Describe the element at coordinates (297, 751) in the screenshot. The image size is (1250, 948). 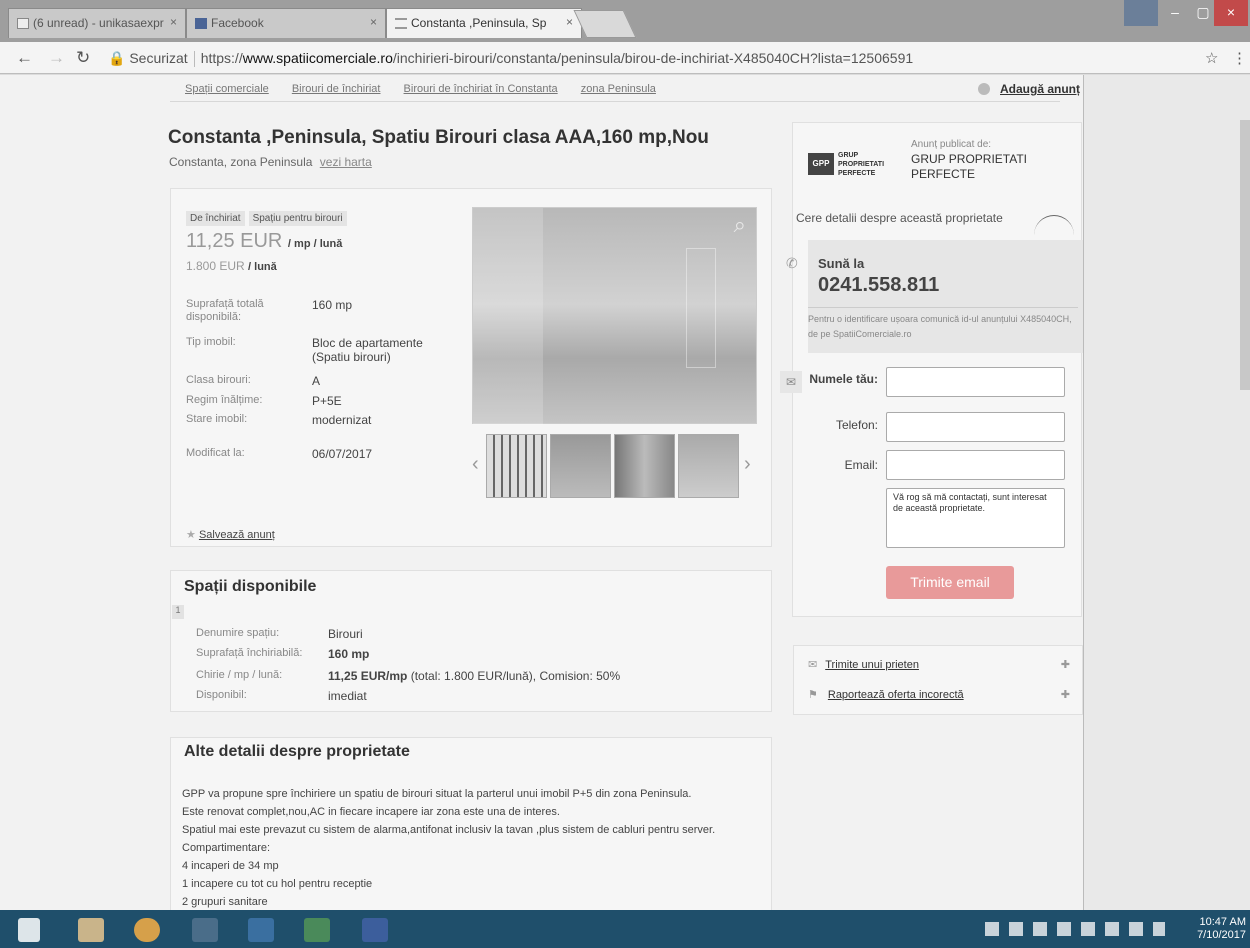
I see `details-title: Alte detalii despre proprietate` at that location.